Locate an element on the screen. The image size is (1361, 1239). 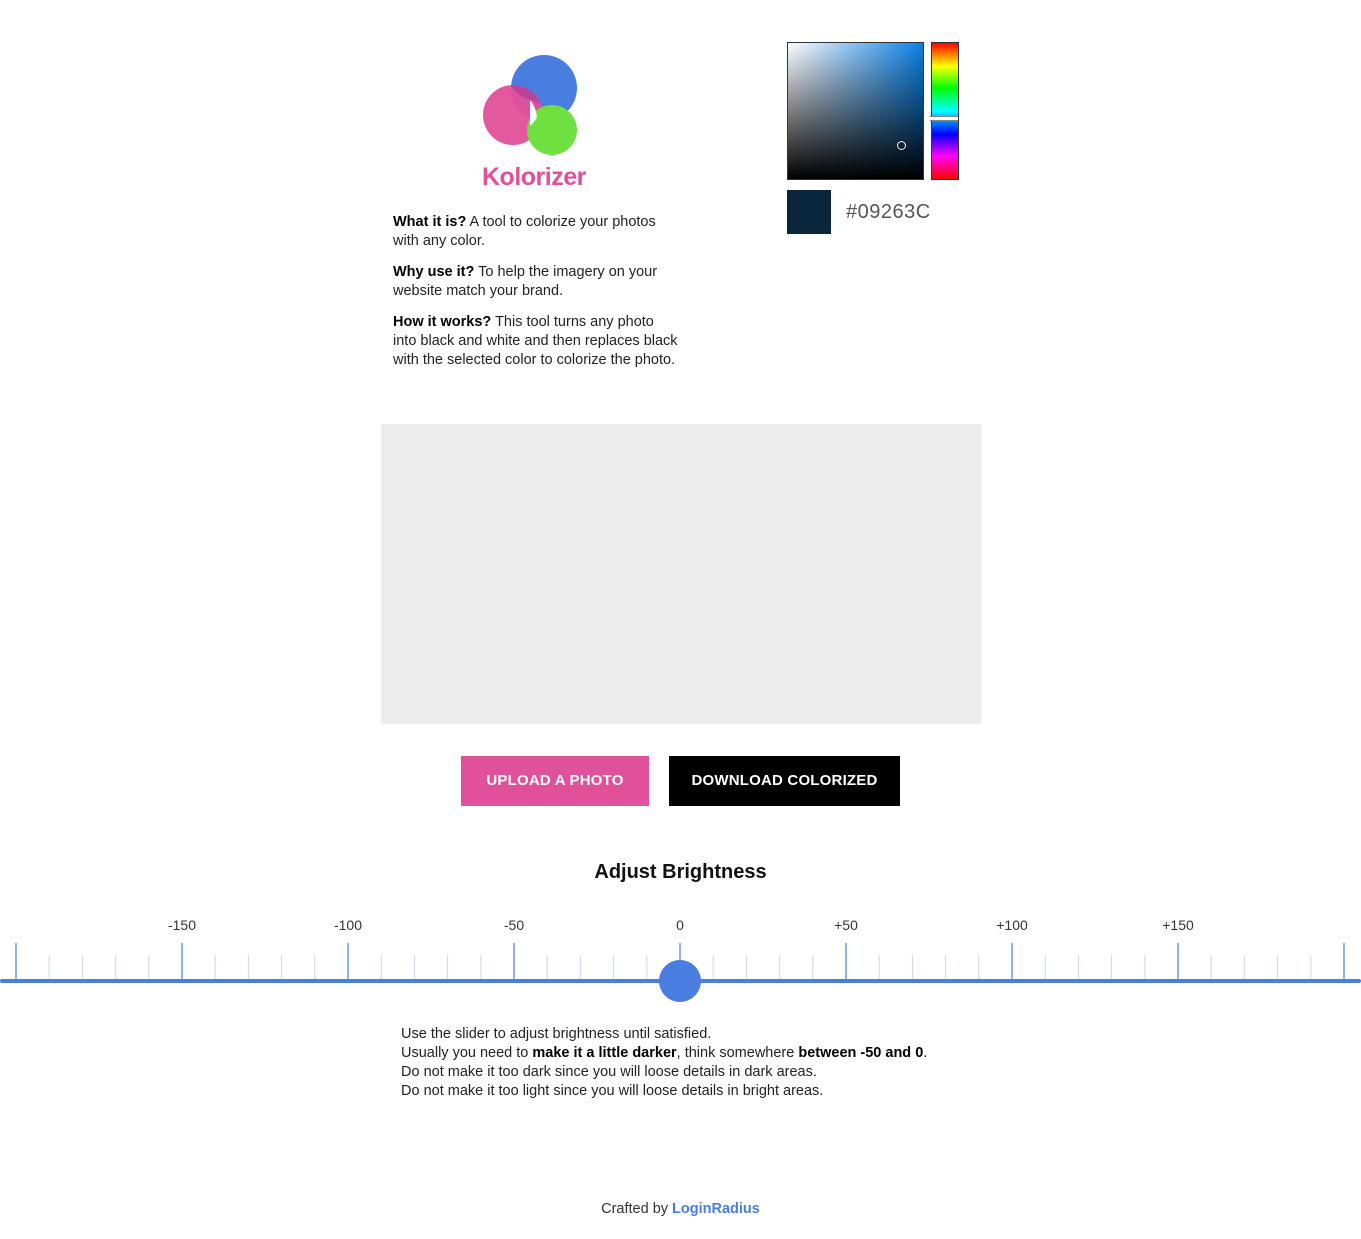
footer-prefix: Crafted by is located at coordinates (637, 1209).